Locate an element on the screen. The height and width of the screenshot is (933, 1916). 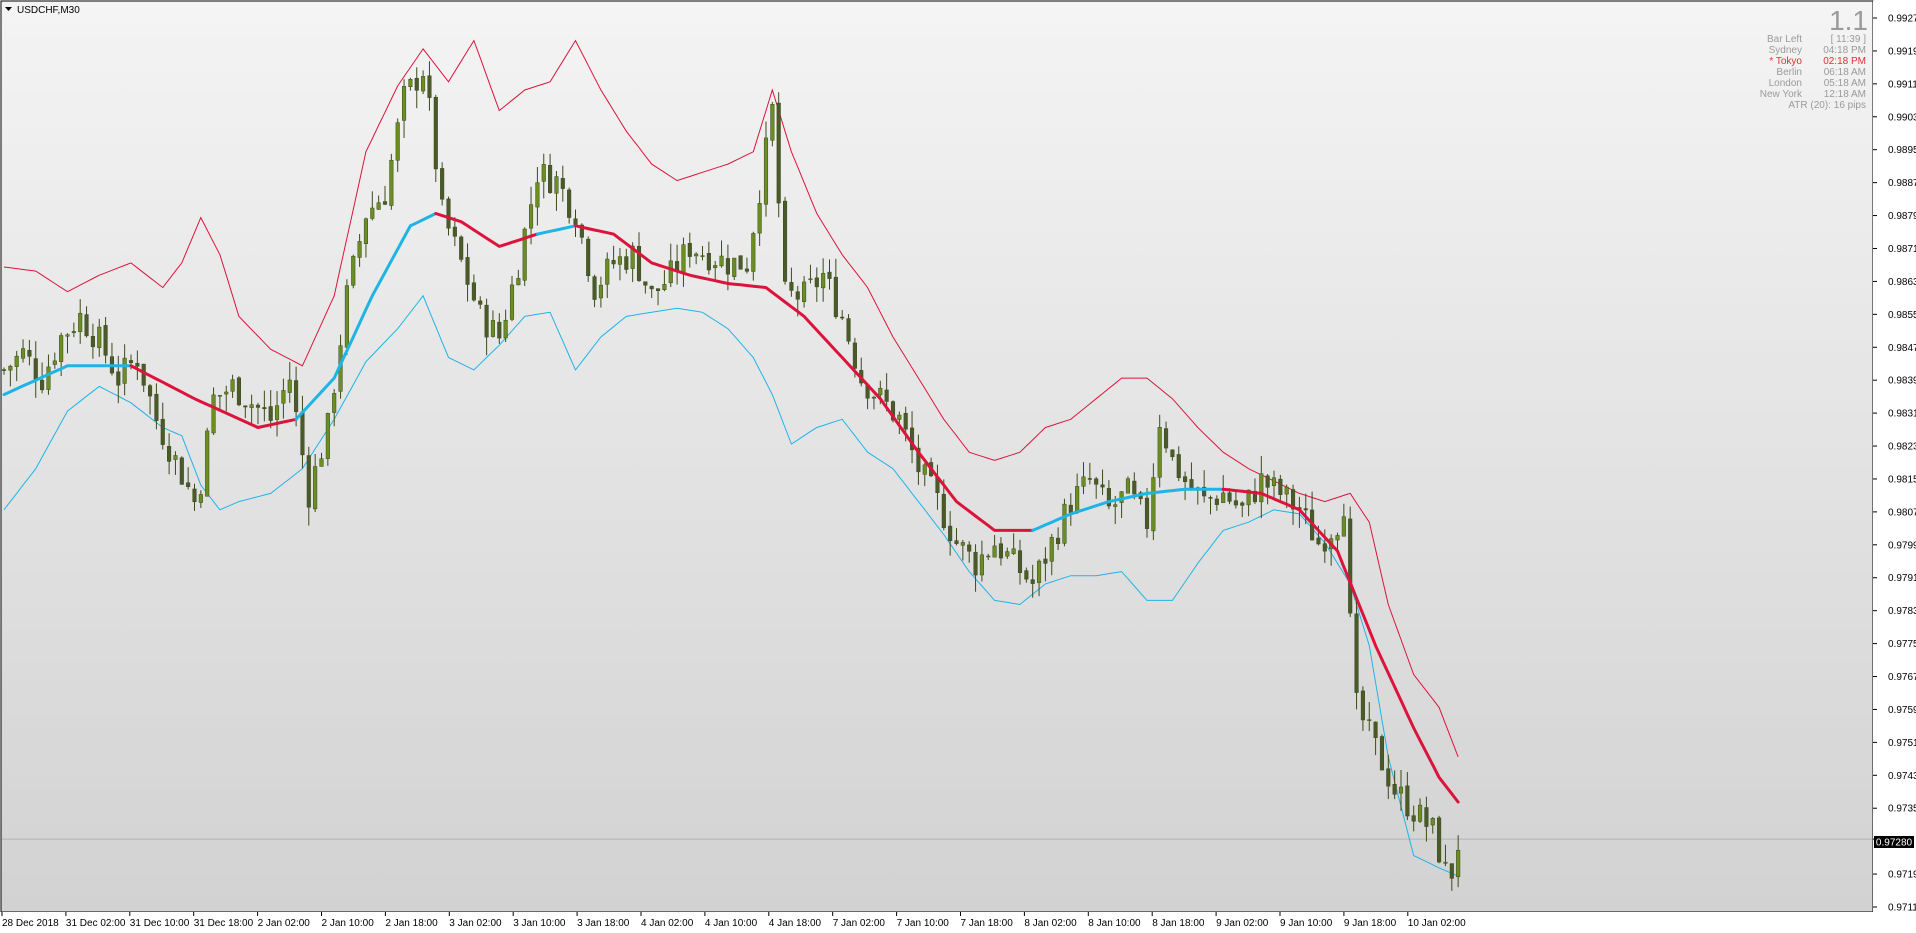
time-tick-label: 8 Jan 10:00 is located at coordinates (1114, 923).